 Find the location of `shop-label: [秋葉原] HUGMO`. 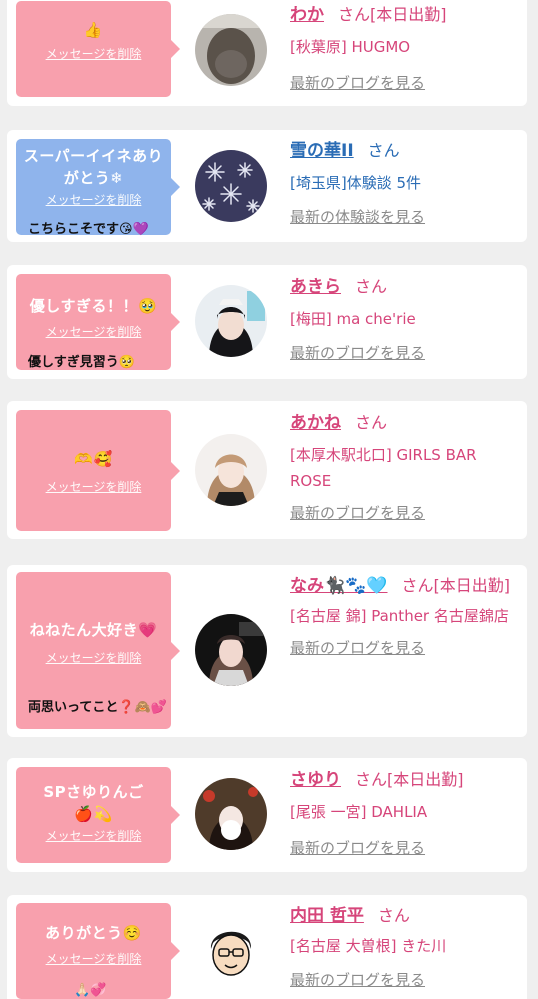

shop-label: [秋葉原] HUGMO is located at coordinates (350, 47).